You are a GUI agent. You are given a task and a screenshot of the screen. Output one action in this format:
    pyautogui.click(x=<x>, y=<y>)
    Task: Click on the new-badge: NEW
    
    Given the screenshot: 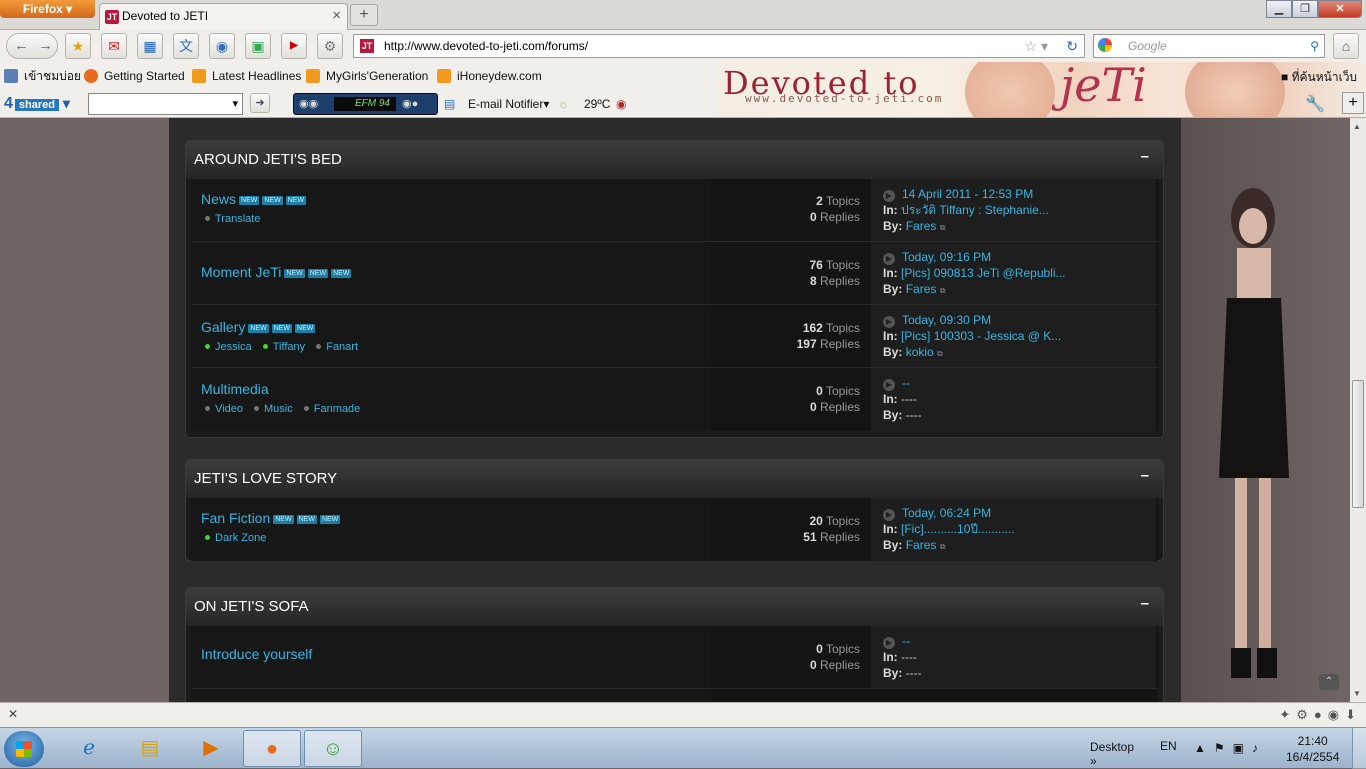 What is the action you would take?
    pyautogui.click(x=249, y=200)
    